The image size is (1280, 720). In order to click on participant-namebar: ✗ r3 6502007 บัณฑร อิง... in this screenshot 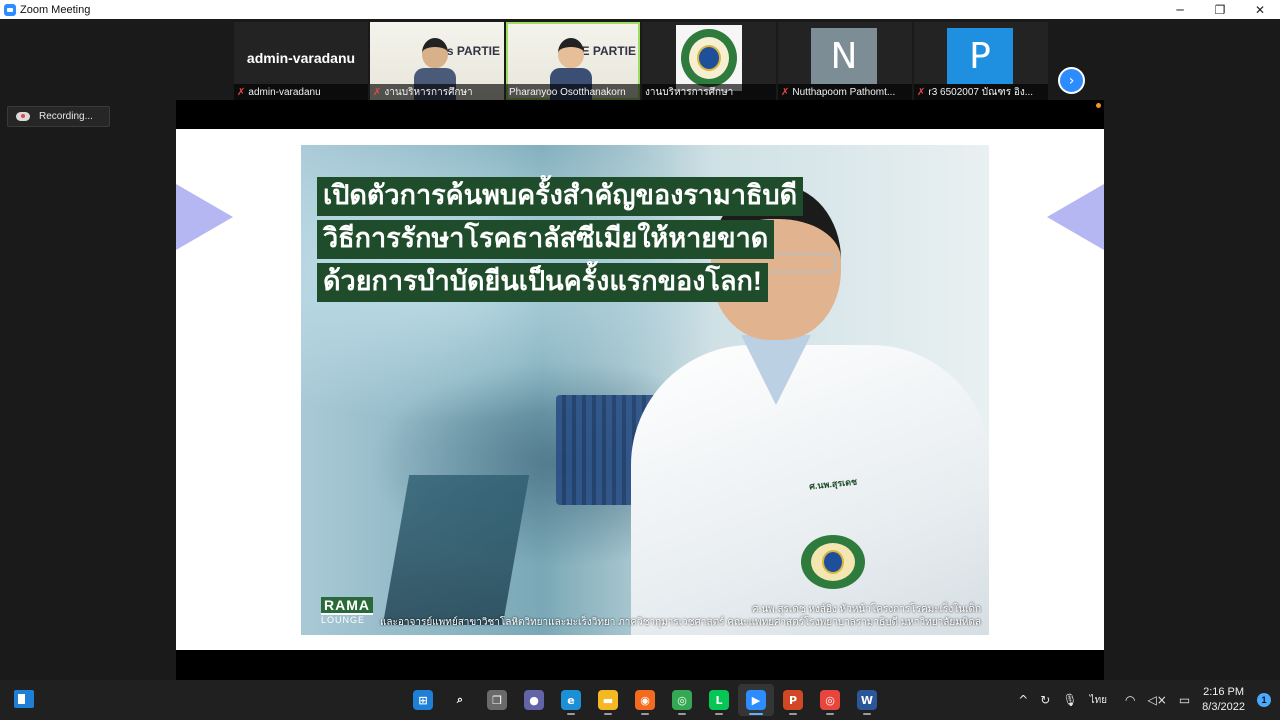, I will do `click(981, 92)`.